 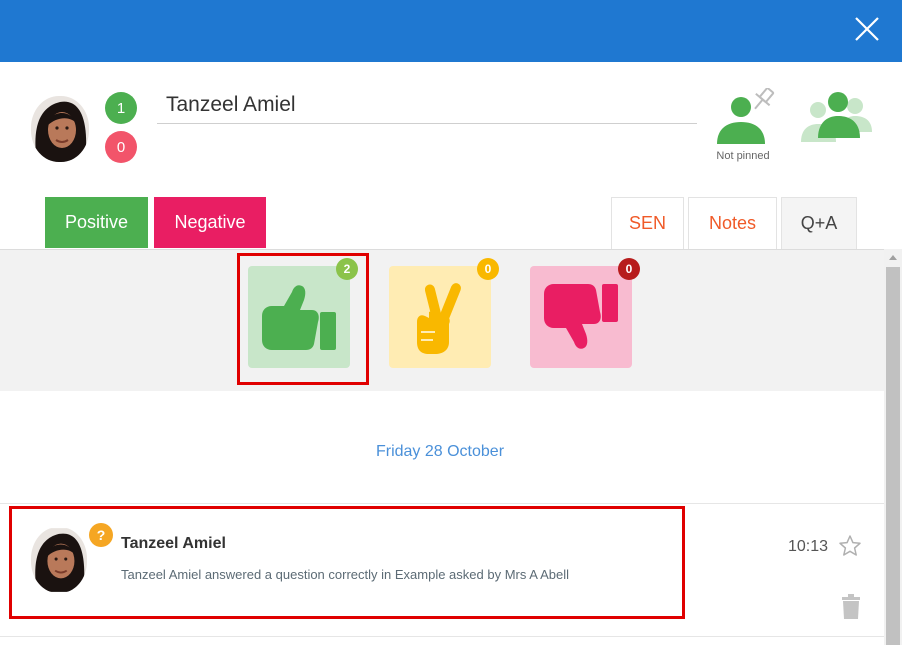 I want to click on crossed-fingers-count: 0, so click(x=488, y=269).